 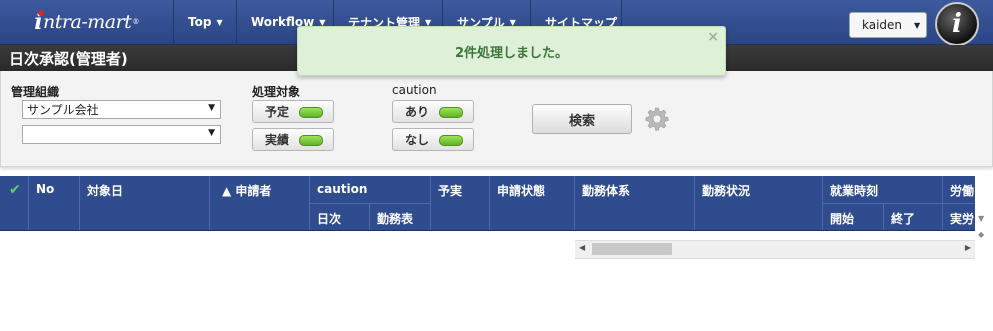 What do you see at coordinates (54, 203) in the screenshot?
I see `column-no: No` at bounding box center [54, 203].